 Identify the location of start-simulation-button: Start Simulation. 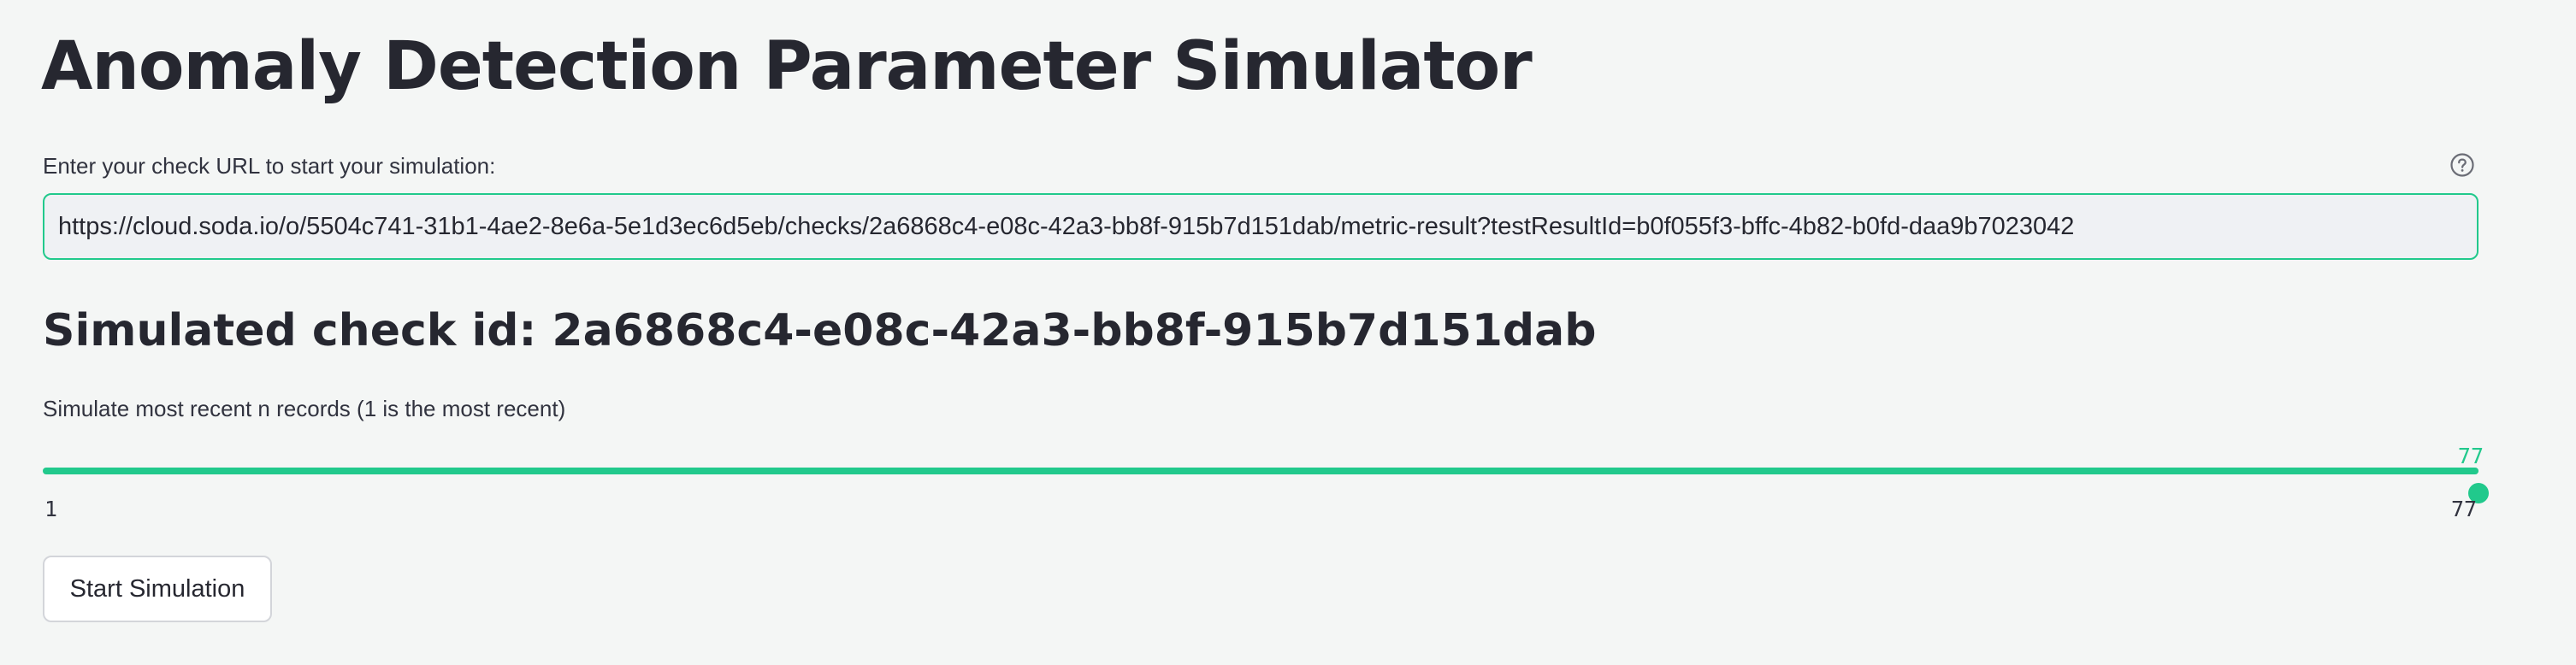
(157, 589).